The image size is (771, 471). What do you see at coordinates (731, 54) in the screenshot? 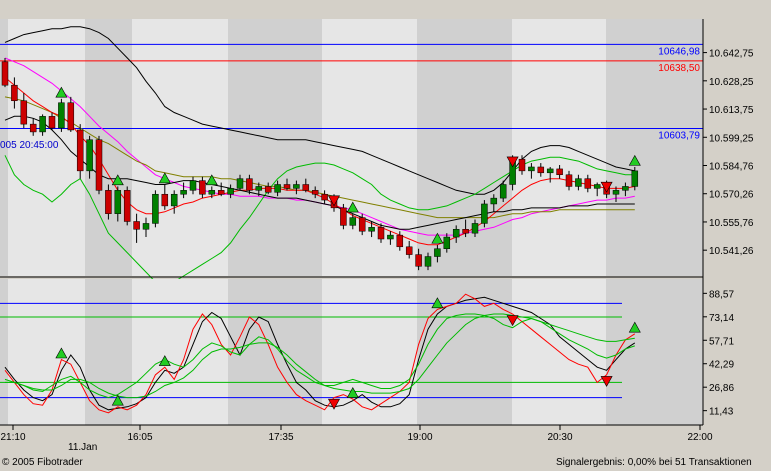
I see `y-tick-label: 10.642,75` at bounding box center [731, 54].